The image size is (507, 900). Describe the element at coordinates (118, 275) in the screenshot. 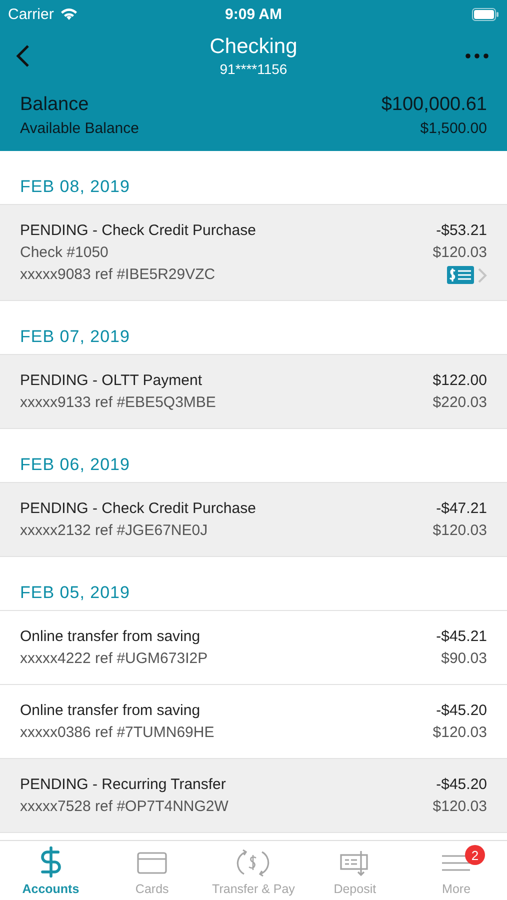

I see `transaction-detail: xxxxx9083 ref #IBE5R29VZC` at that location.